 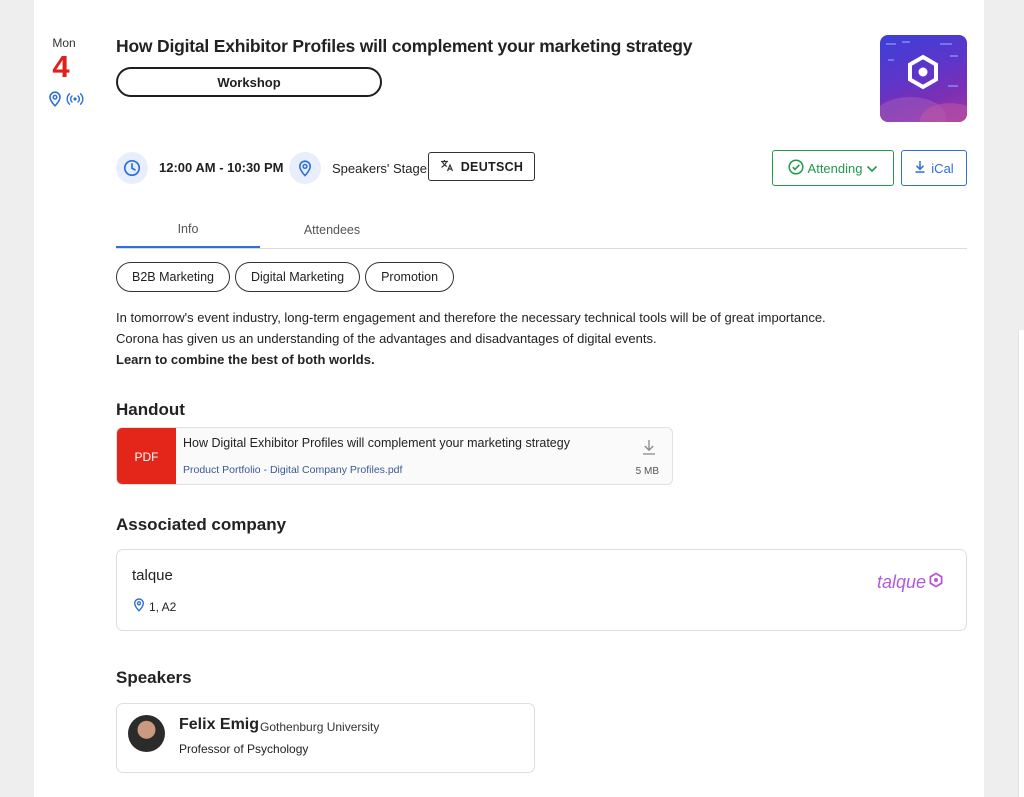 I want to click on day-number: 4, so click(x=61, y=66).